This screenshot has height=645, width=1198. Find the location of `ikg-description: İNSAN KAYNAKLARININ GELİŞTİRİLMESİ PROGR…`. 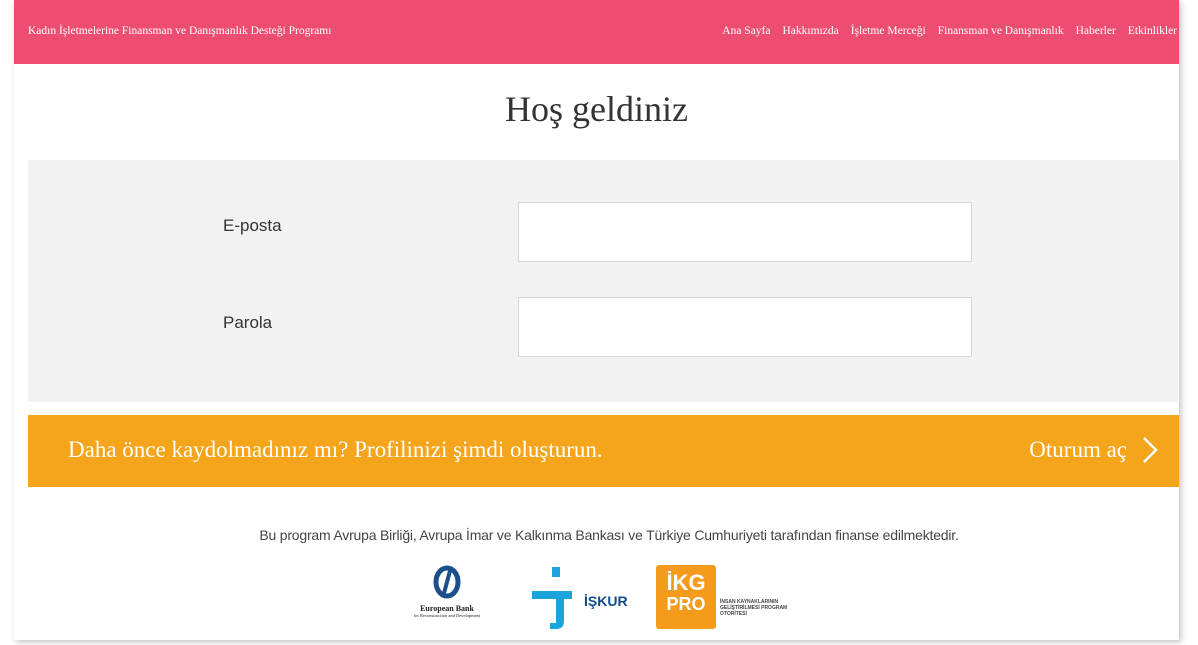

ikg-description: İNSAN KAYNAKLARININ GELİŞTİRİLMESİ PROGR… is located at coordinates (754, 608).